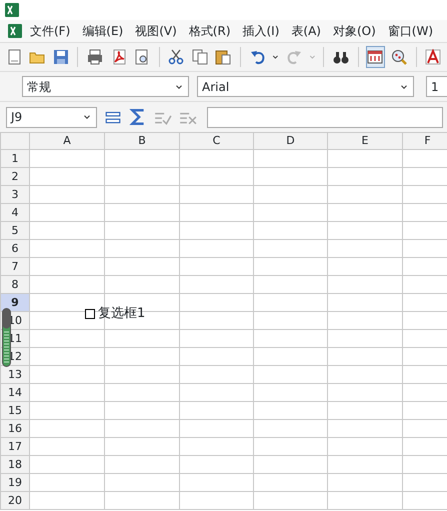 This screenshot has width=447, height=511. What do you see at coordinates (15, 447) in the screenshot?
I see `row-header: 17` at bounding box center [15, 447].